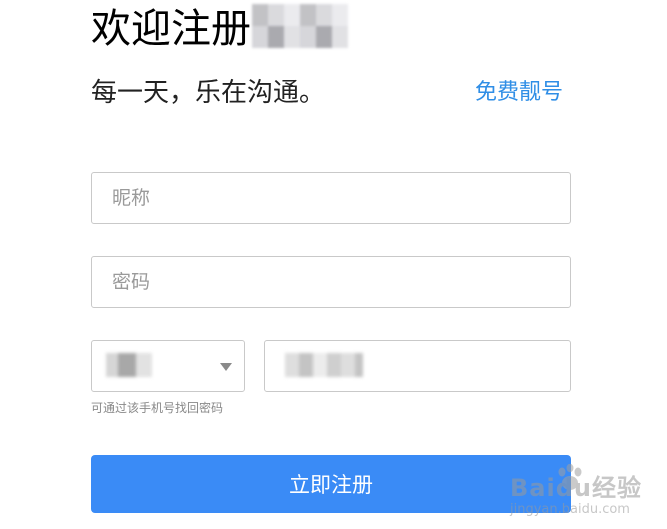  I want to click on phone-hint: 可通过该手机号找回密码, so click(157, 408).